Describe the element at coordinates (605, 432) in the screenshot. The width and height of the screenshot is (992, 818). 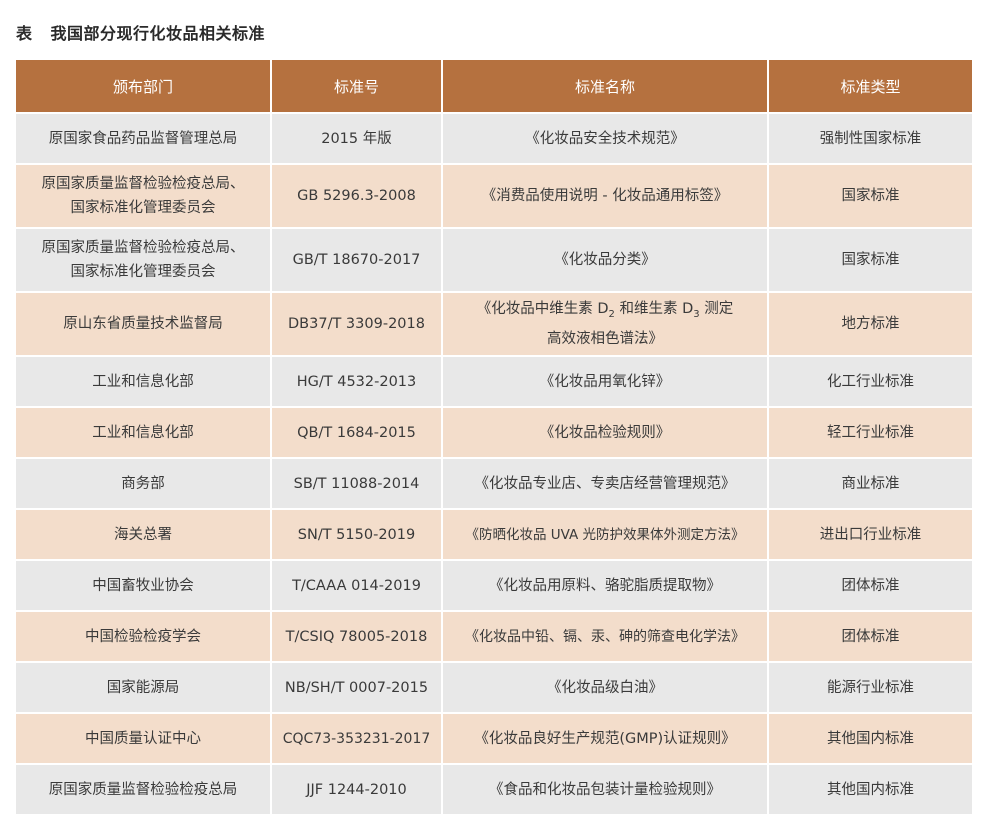
I see `cell-name: 《化妆品检验规则》` at that location.